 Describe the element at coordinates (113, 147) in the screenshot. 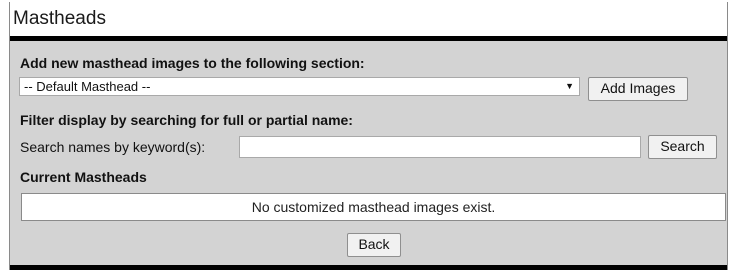

I see `search-label: Search names by keyword(s):` at that location.